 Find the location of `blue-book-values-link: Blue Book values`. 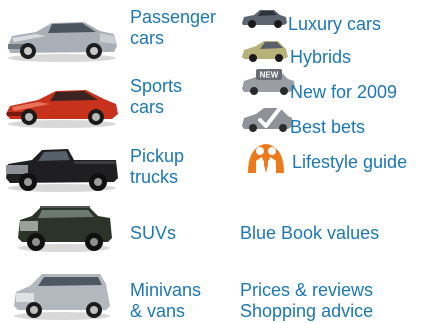

blue-book-values-link: Blue Book values is located at coordinates (309, 233).